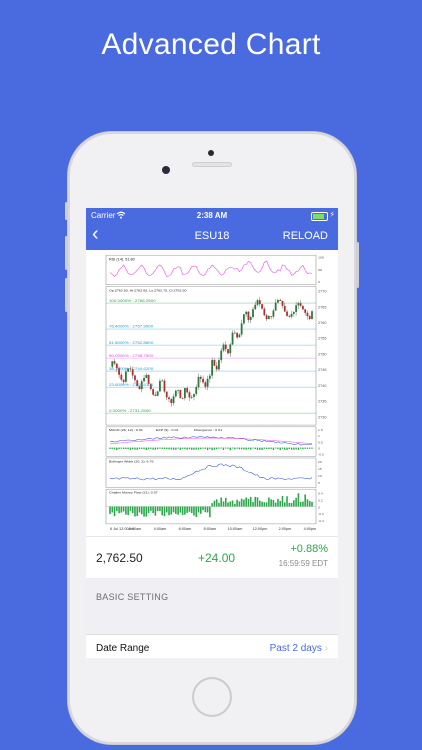  What do you see at coordinates (310, 529) in the screenshot?
I see `x-tick-8: 4:00pm` at bounding box center [310, 529].